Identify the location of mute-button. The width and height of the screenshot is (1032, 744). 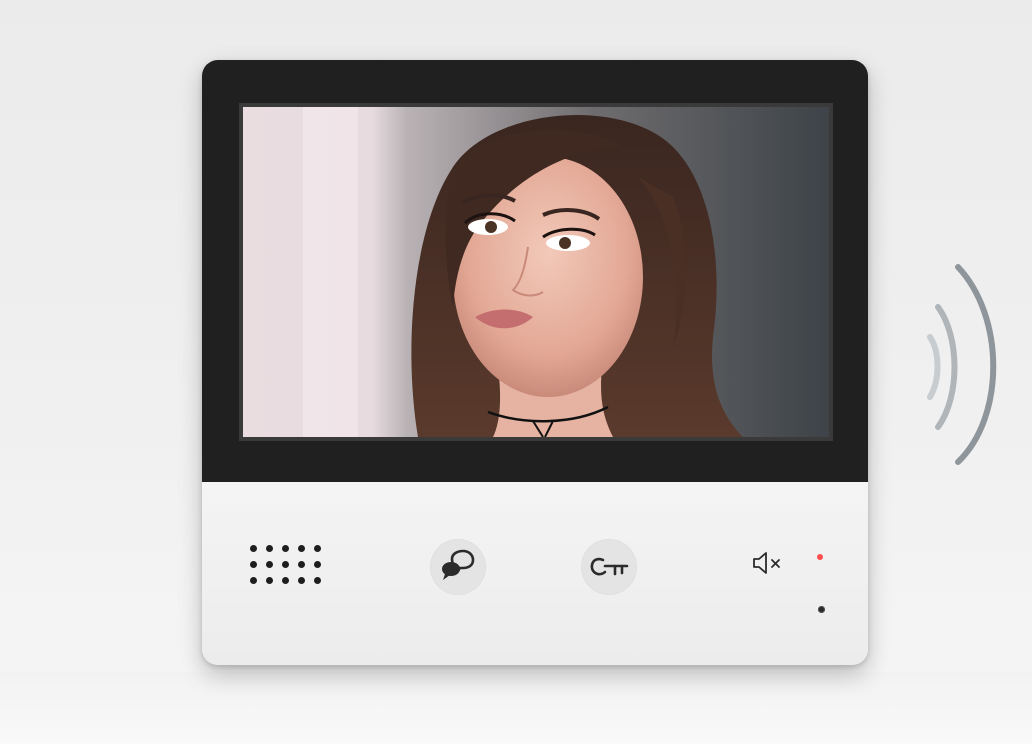
(770, 563).